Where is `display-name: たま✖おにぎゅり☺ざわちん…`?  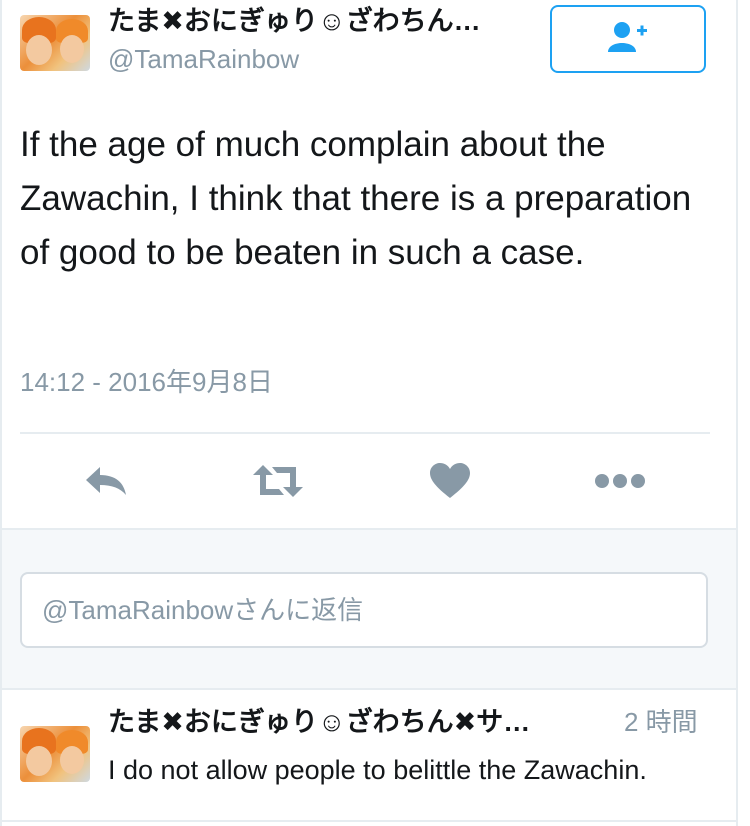 display-name: たま✖おにぎゅり☺ざわちん… is located at coordinates (318, 21).